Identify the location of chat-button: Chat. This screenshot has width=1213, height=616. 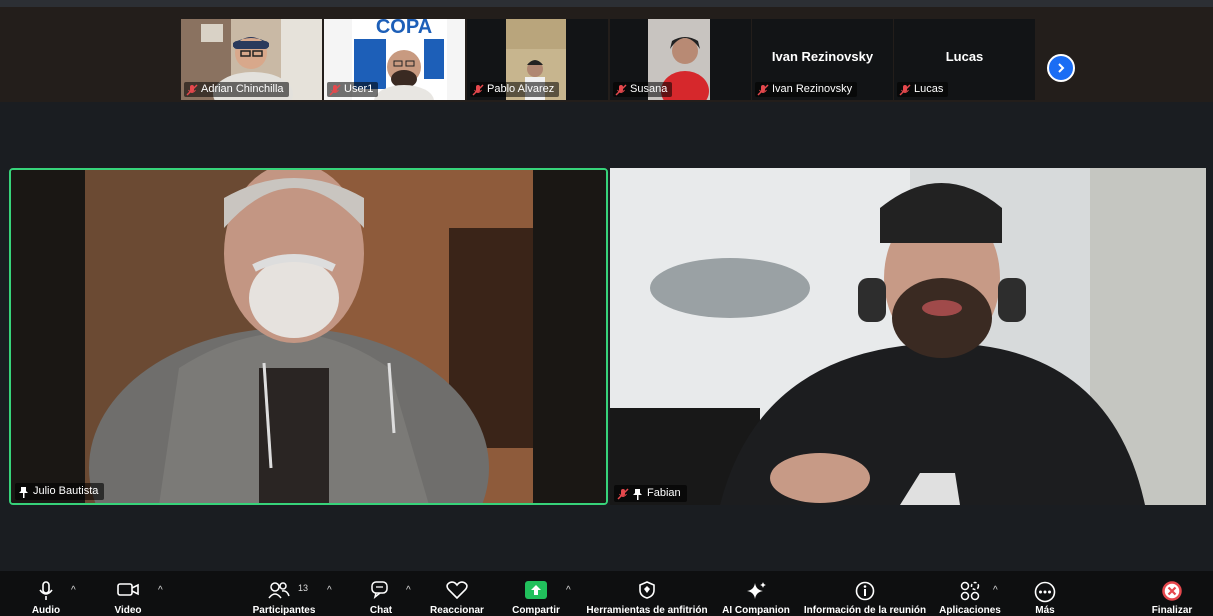
(381, 593).